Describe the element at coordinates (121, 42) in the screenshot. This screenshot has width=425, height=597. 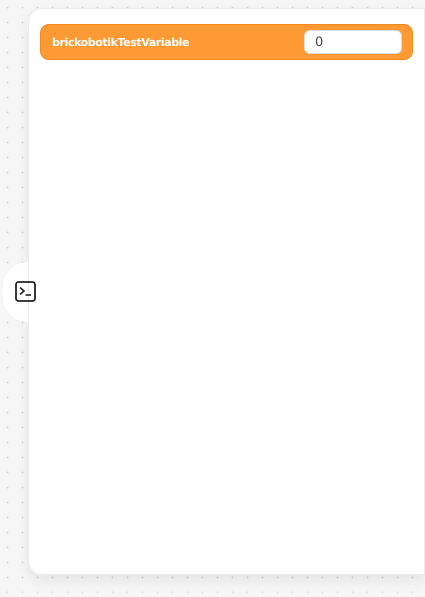
I see `variable-name: brickobotikTestVariable` at that location.